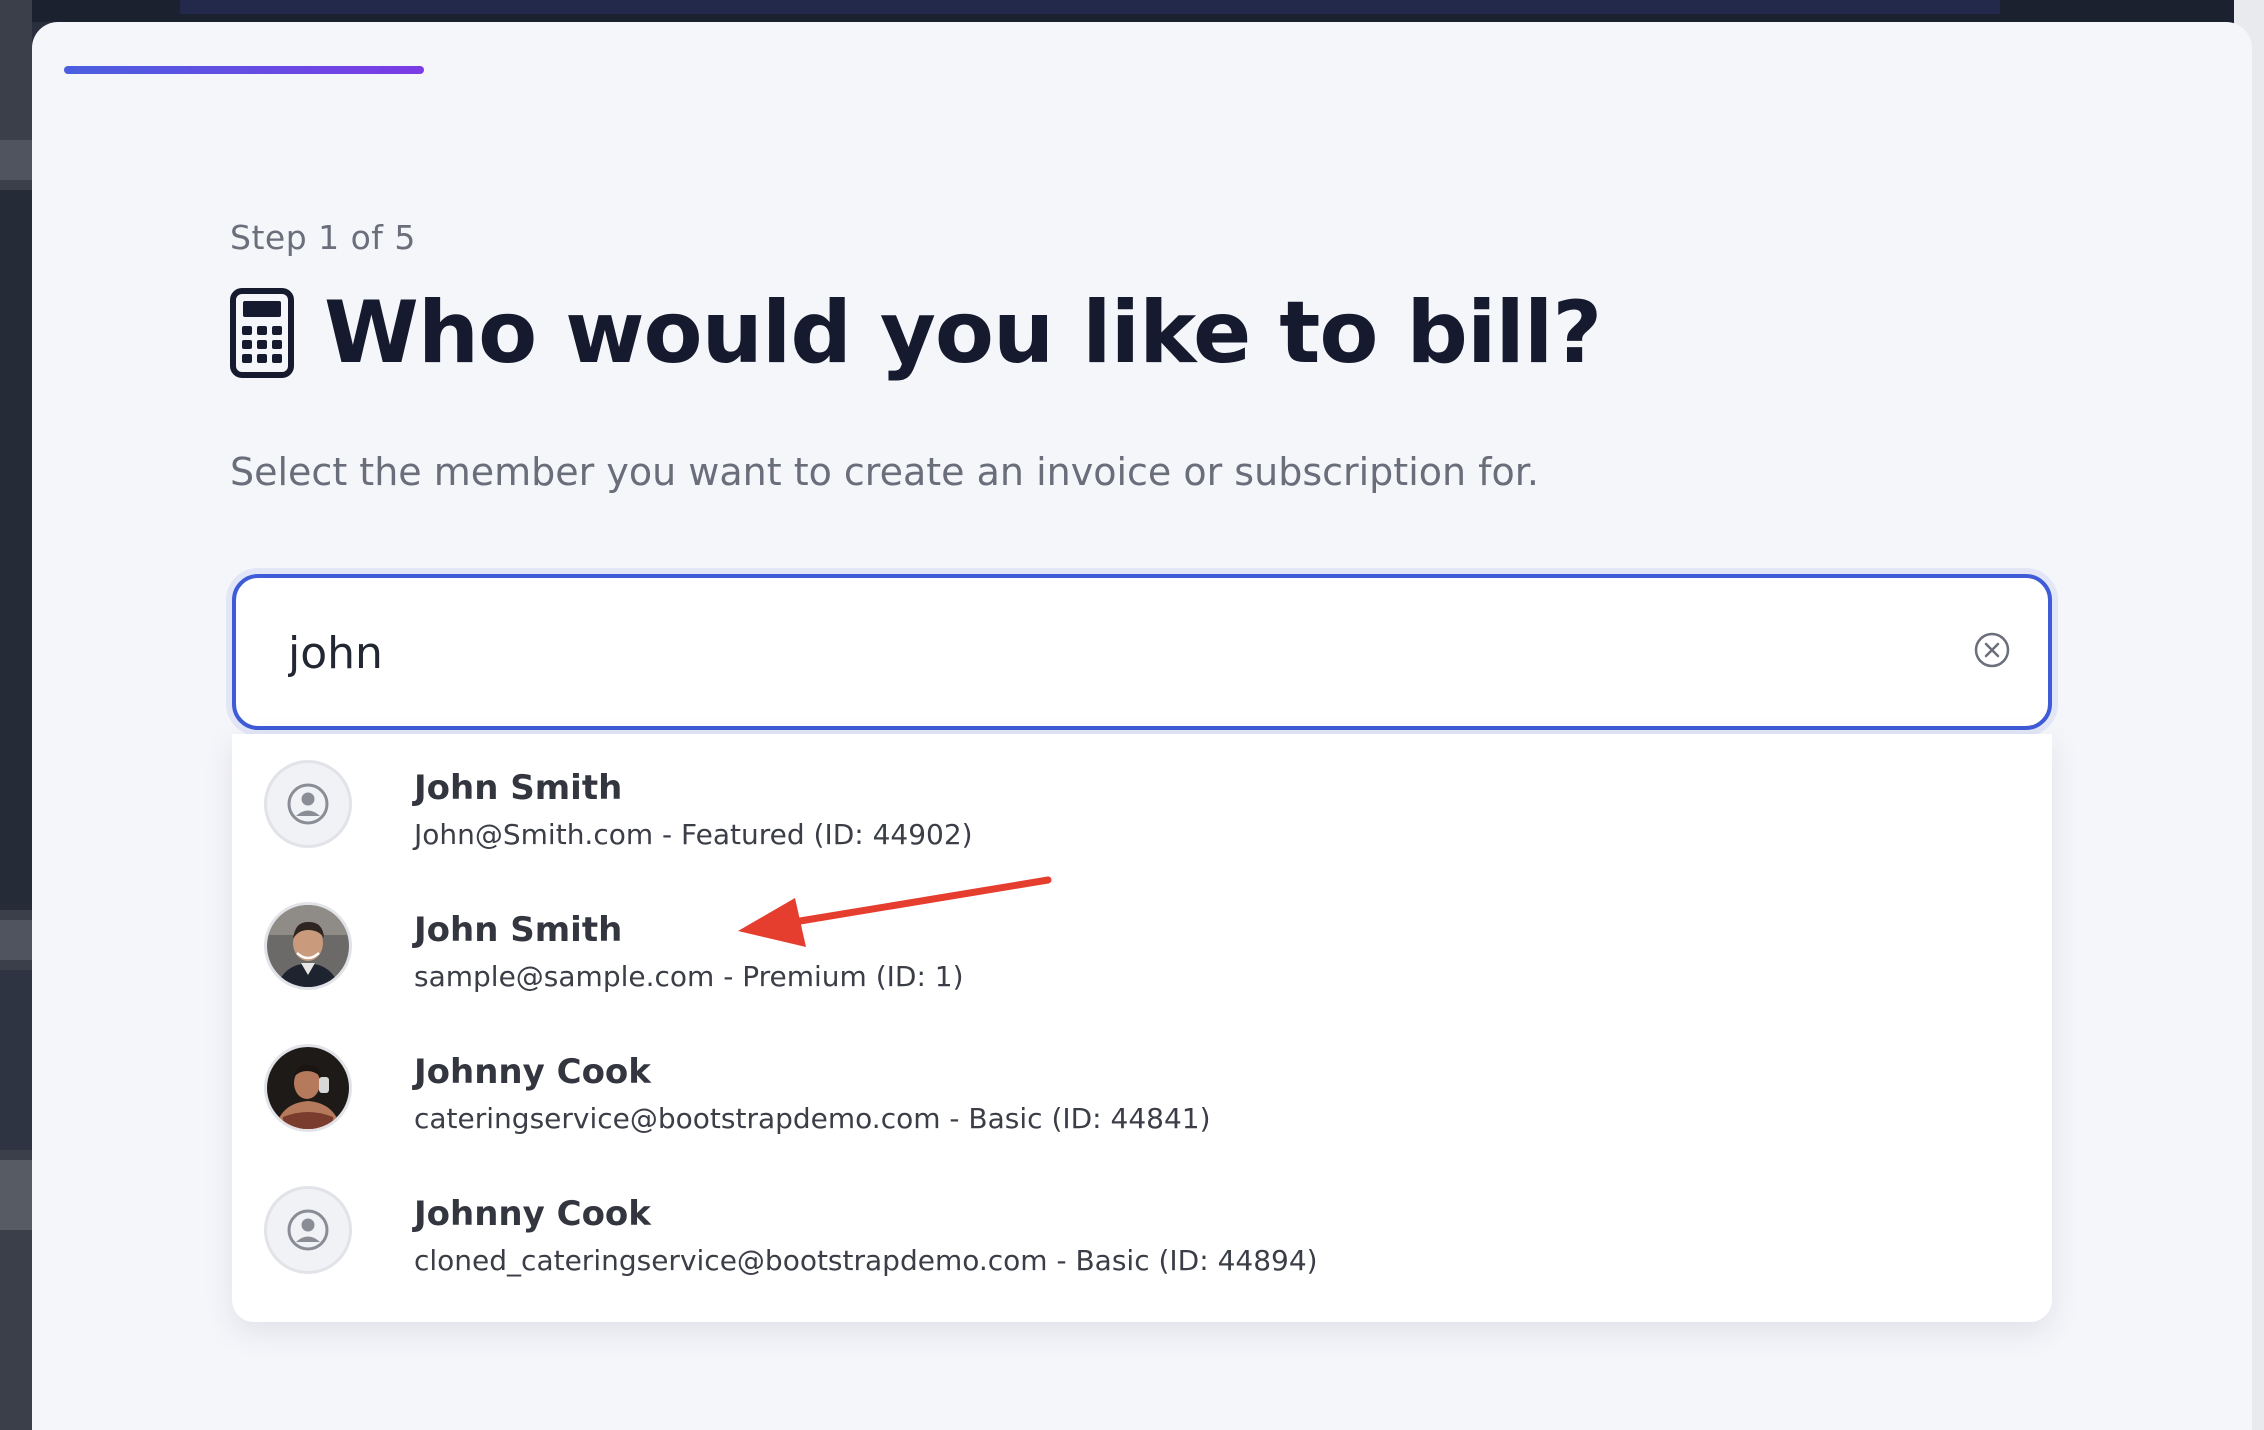 This screenshot has width=2264, height=1430. I want to click on clear-circle-icon, so click(1992, 650).